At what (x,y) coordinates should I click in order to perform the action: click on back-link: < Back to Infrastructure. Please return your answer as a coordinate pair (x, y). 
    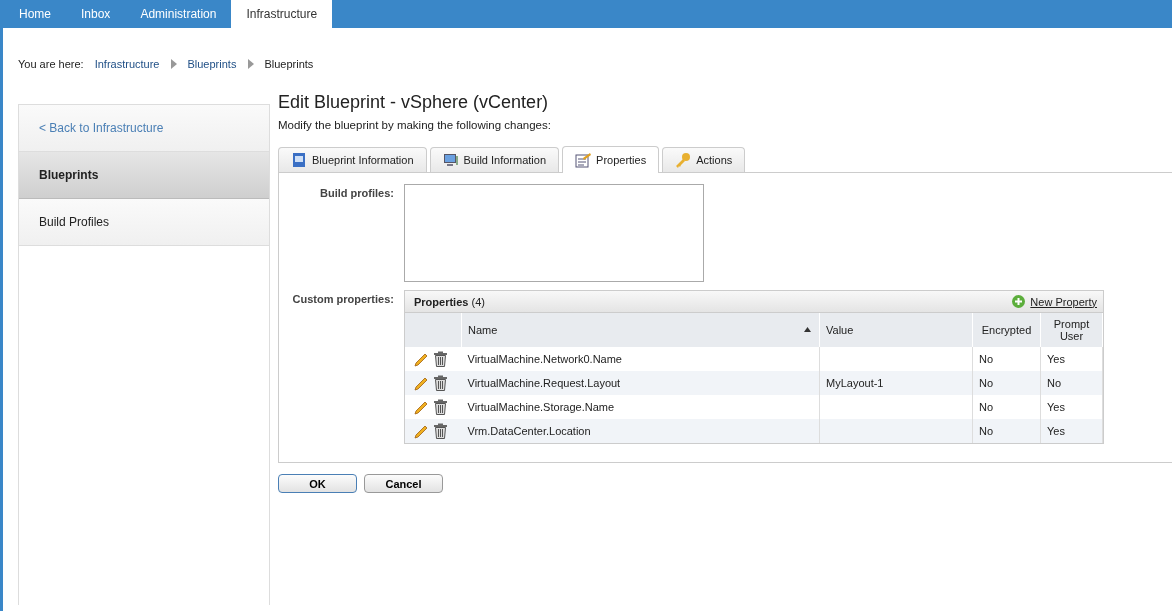
    Looking at the image, I should click on (144, 128).